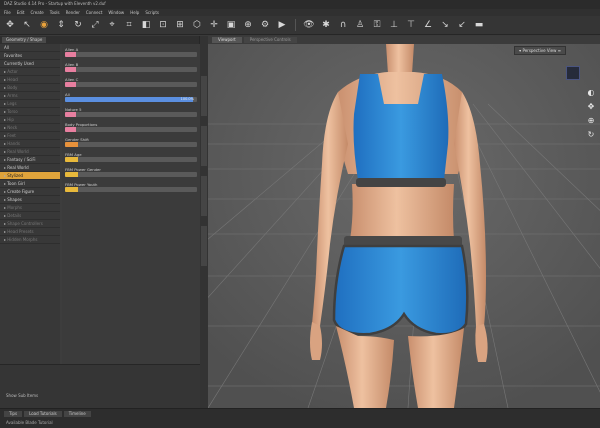 This screenshot has width=600, height=428. I want to click on category-item: Shapes, so click(30, 200).